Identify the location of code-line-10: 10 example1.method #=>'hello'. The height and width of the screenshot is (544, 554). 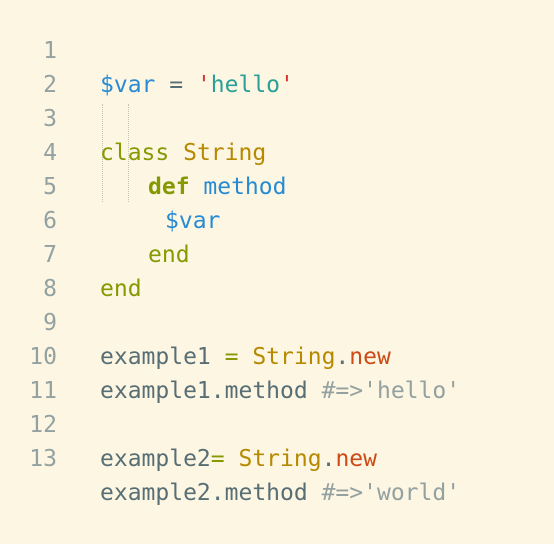
(230, 355).